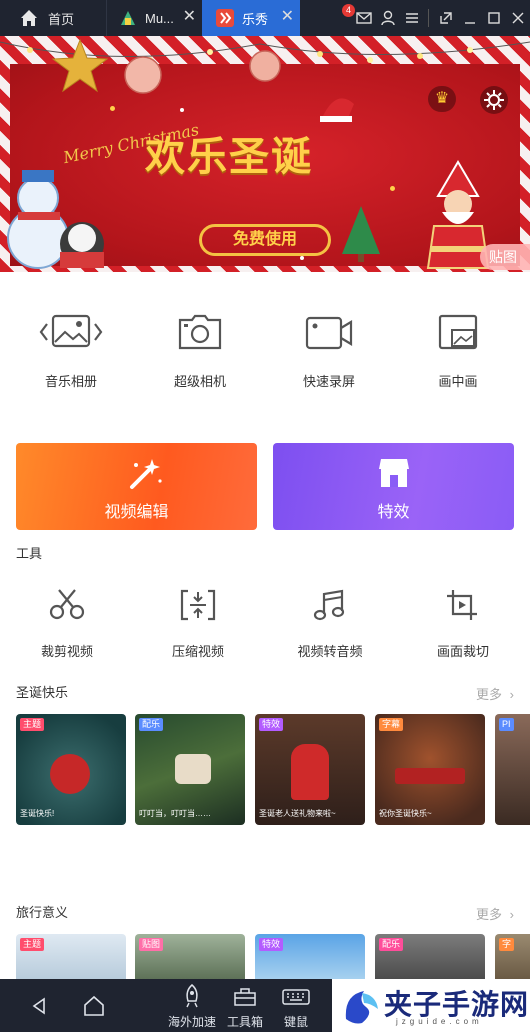  What do you see at coordinates (192, 996) in the screenshot?
I see `rocket-icon` at bounding box center [192, 996].